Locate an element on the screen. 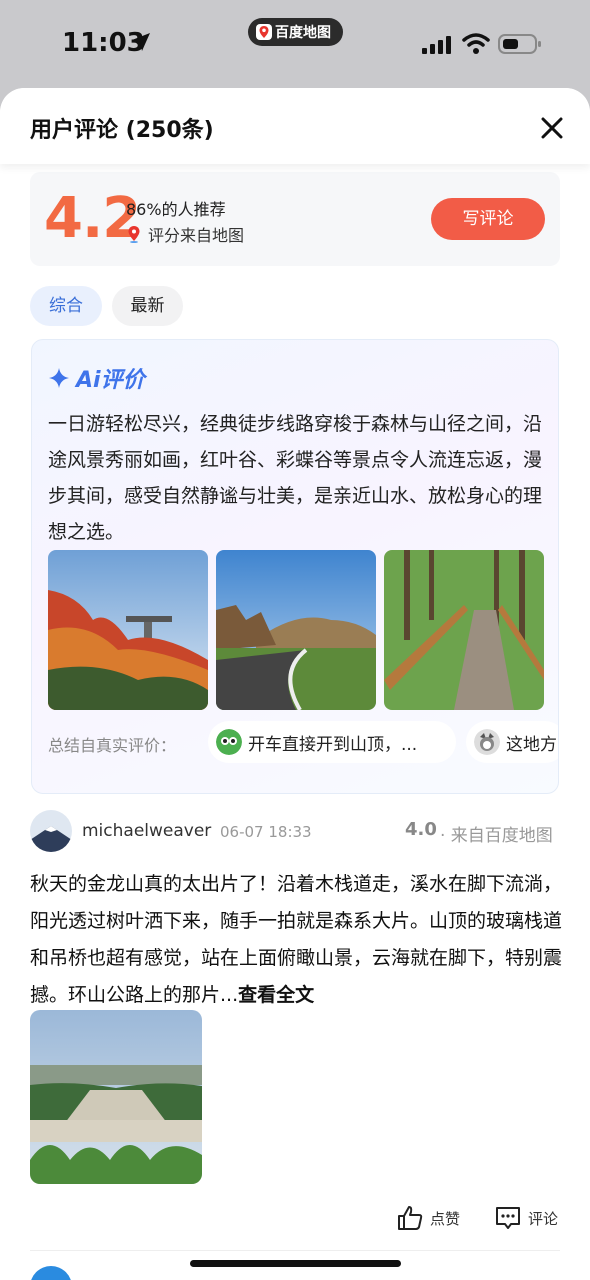  ai-header: Ai评价 is located at coordinates (96, 378).